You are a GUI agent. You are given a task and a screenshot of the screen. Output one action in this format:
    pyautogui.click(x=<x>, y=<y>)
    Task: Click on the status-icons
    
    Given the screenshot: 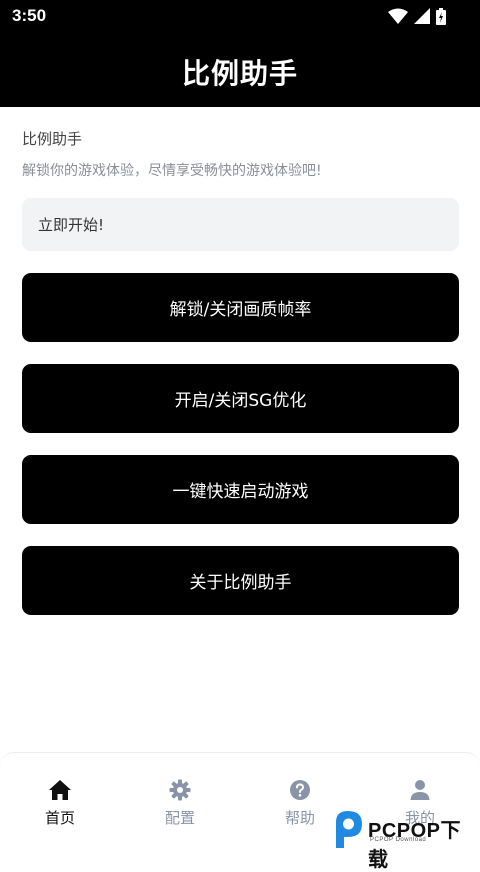 What is the action you would take?
    pyautogui.click(x=417, y=16)
    